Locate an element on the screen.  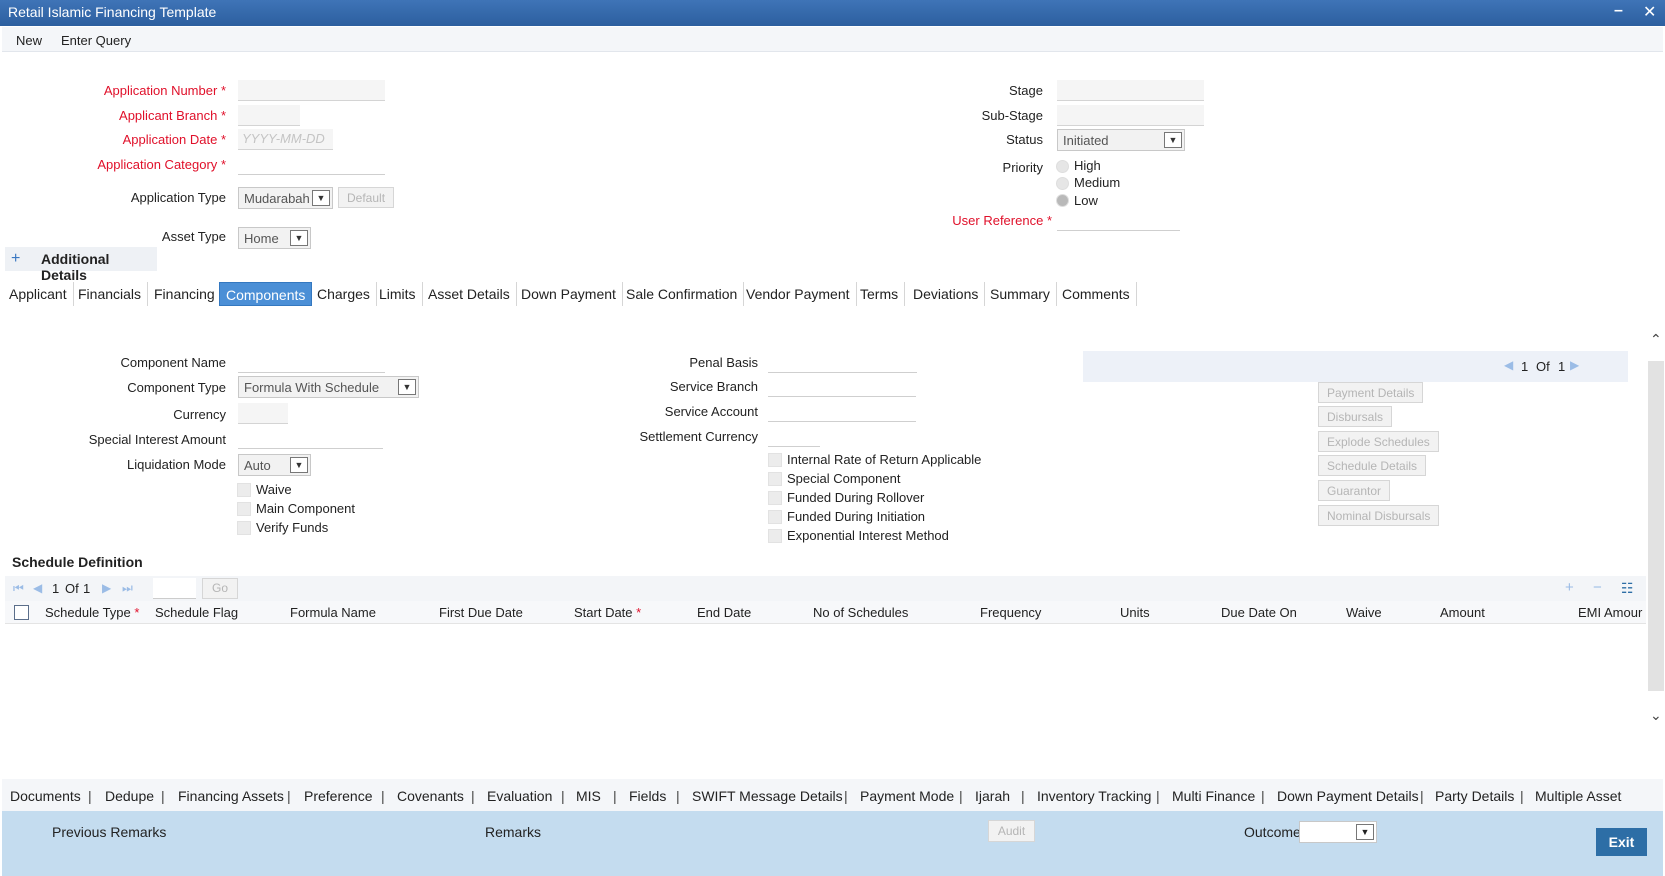
user-reference-input is located at coordinates (1118, 220).